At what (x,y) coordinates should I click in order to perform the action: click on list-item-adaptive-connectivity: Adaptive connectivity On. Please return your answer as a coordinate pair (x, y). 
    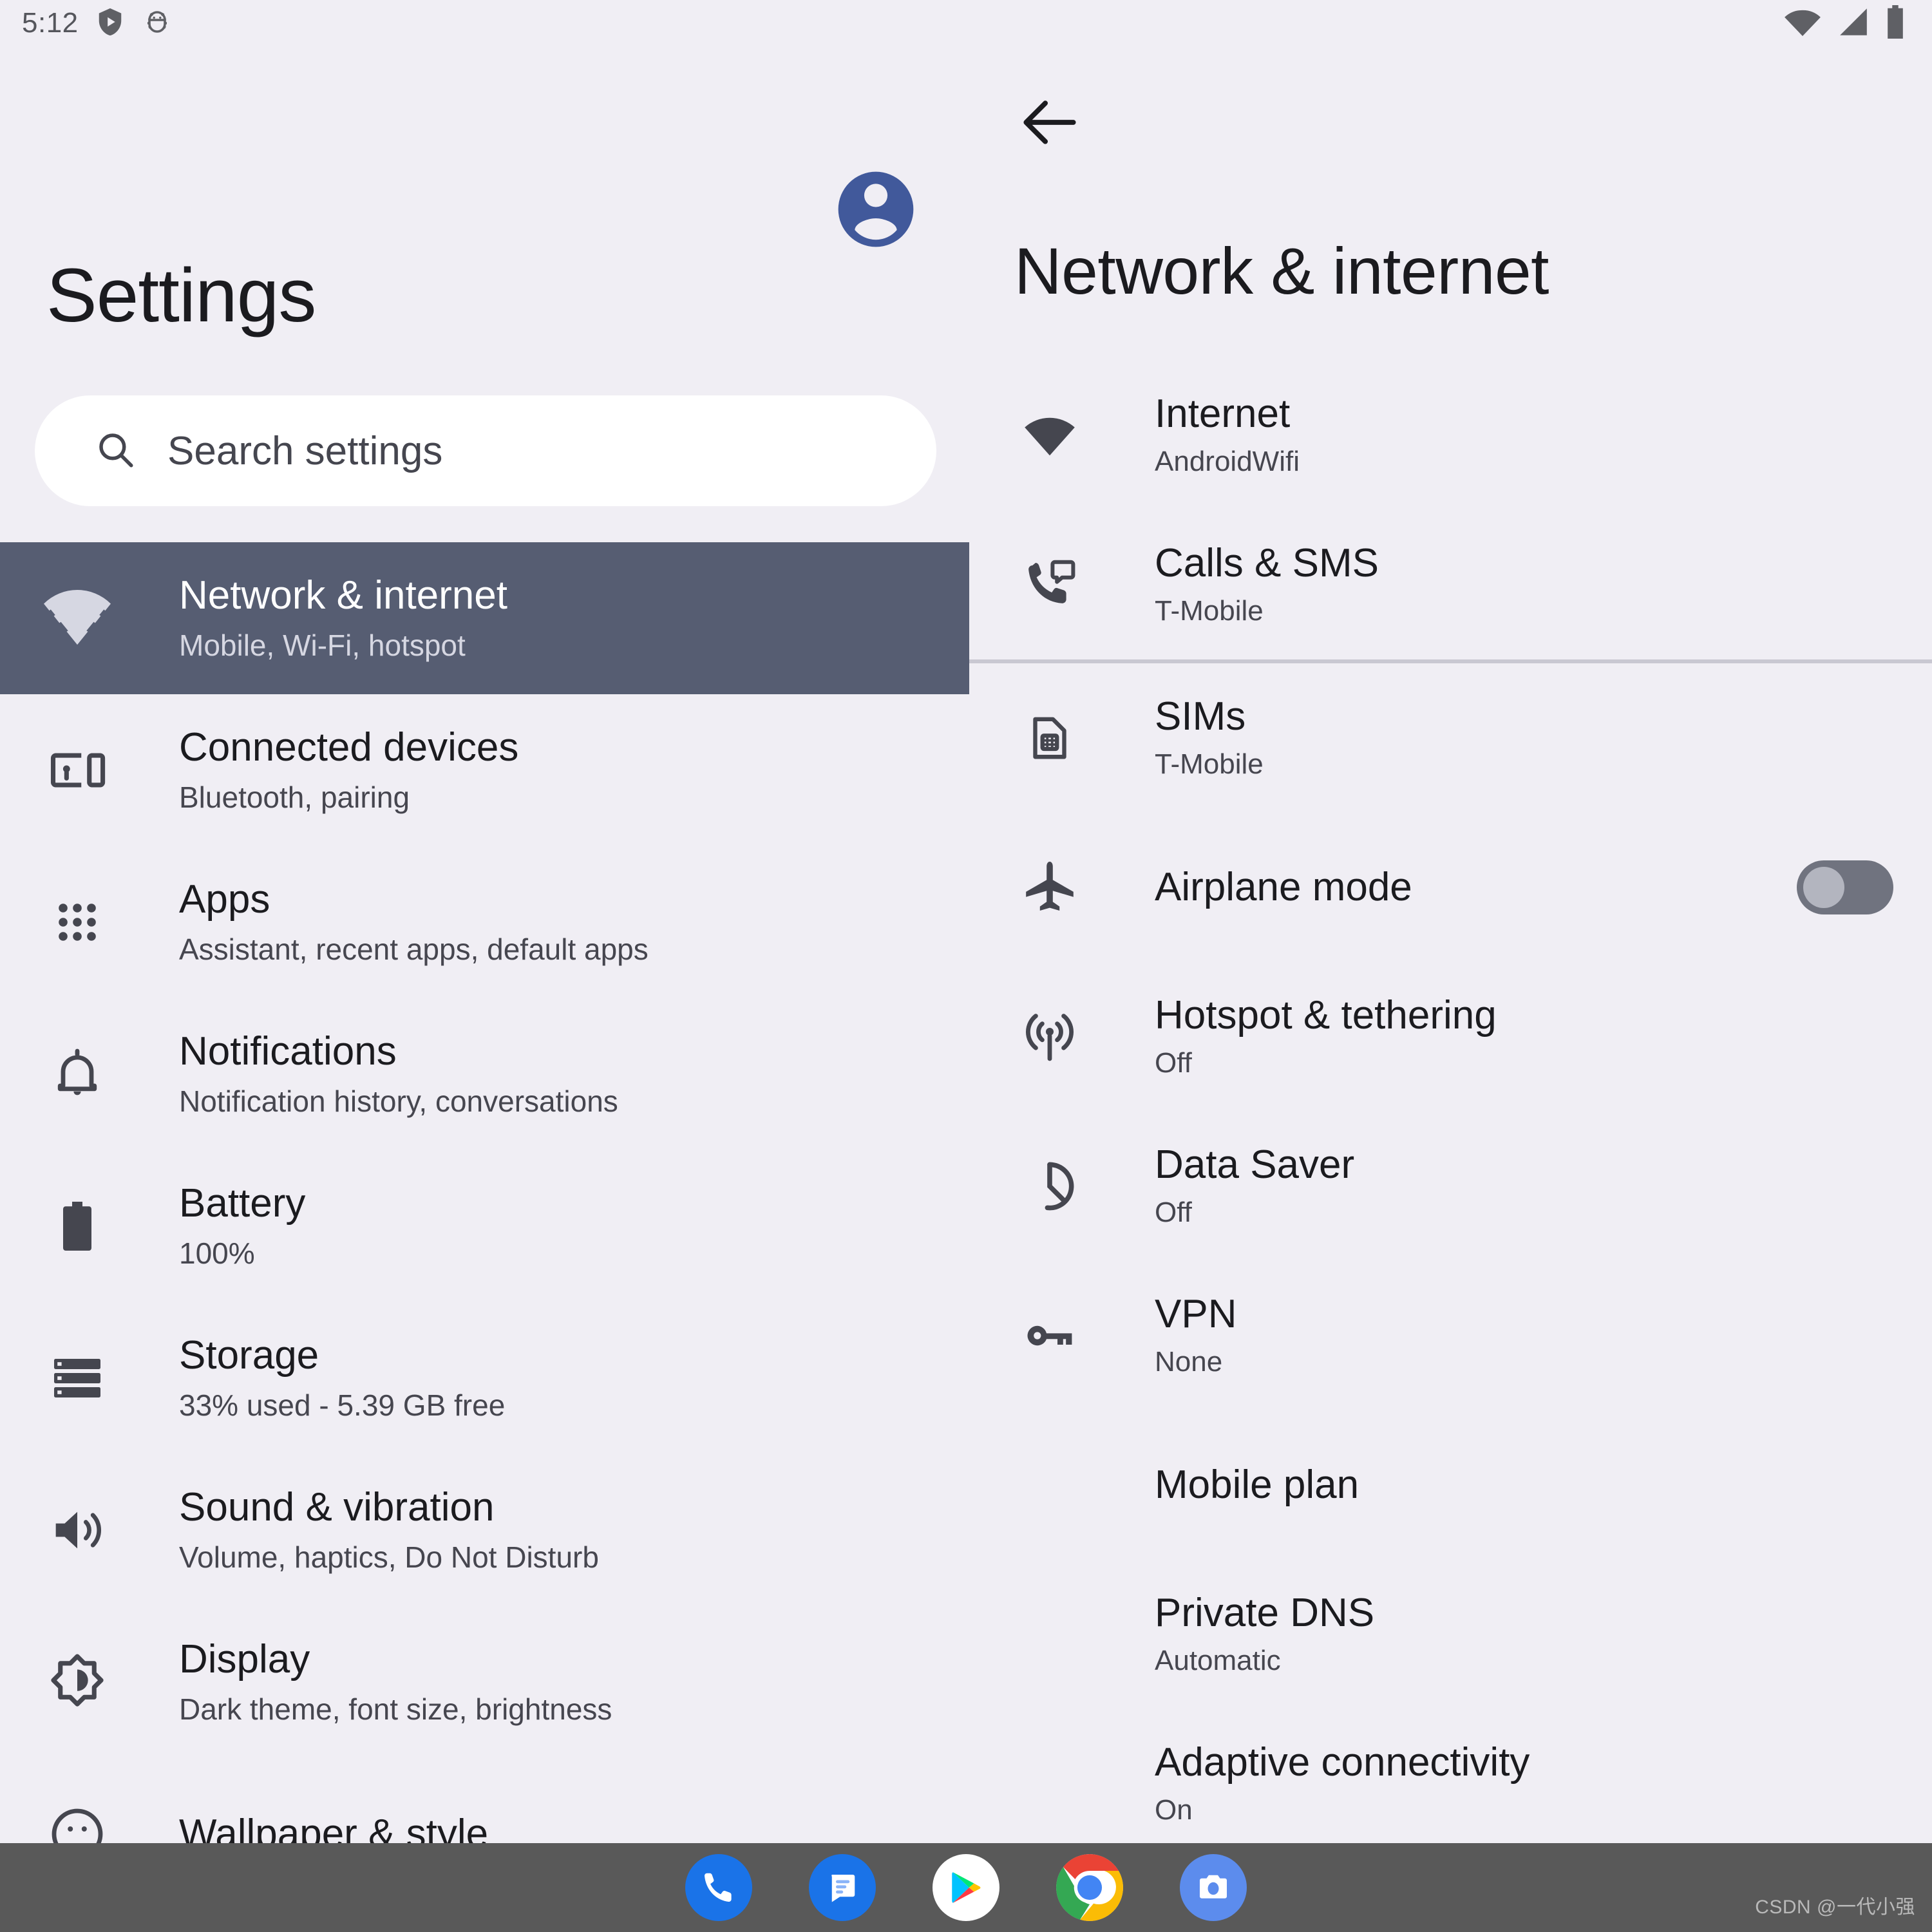
    Looking at the image, I should click on (1450, 1784).